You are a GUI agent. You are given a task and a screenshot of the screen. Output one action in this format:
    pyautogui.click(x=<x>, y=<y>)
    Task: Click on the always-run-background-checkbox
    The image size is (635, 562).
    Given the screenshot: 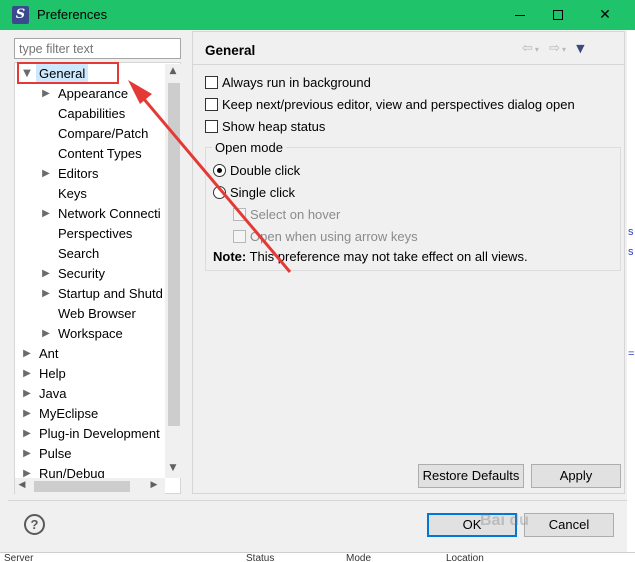 What is the action you would take?
    pyautogui.click(x=211, y=82)
    